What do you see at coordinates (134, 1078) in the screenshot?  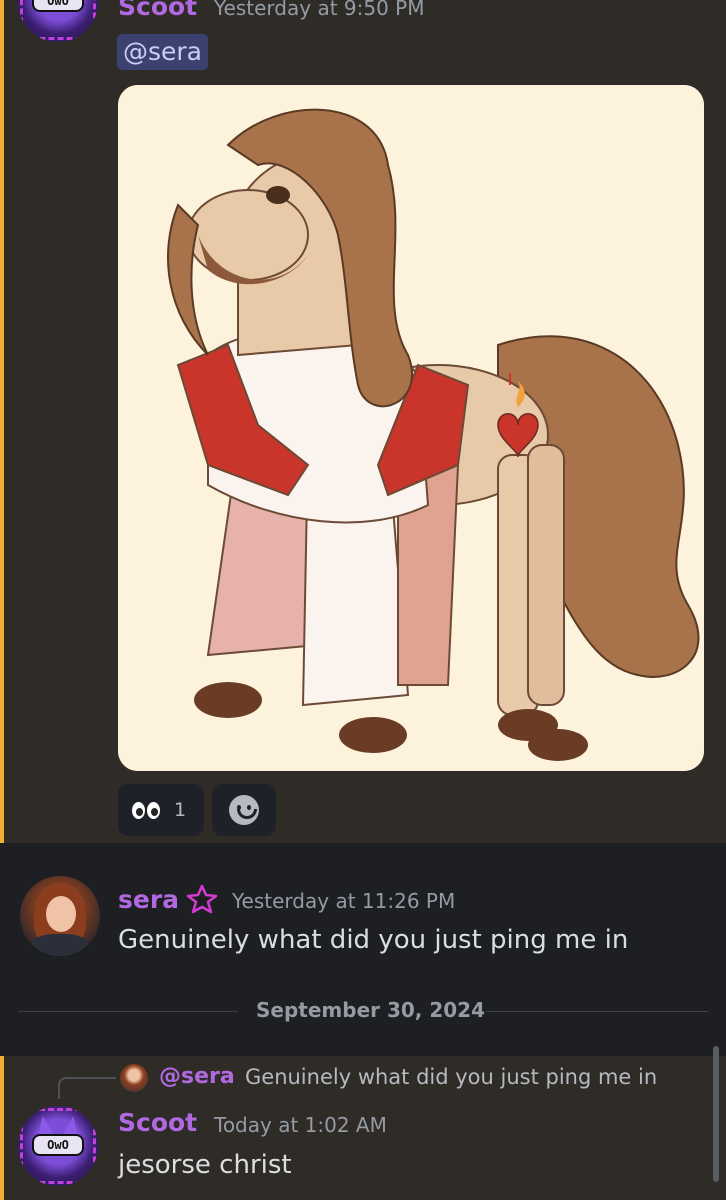 I see `replied-user-avatar` at bounding box center [134, 1078].